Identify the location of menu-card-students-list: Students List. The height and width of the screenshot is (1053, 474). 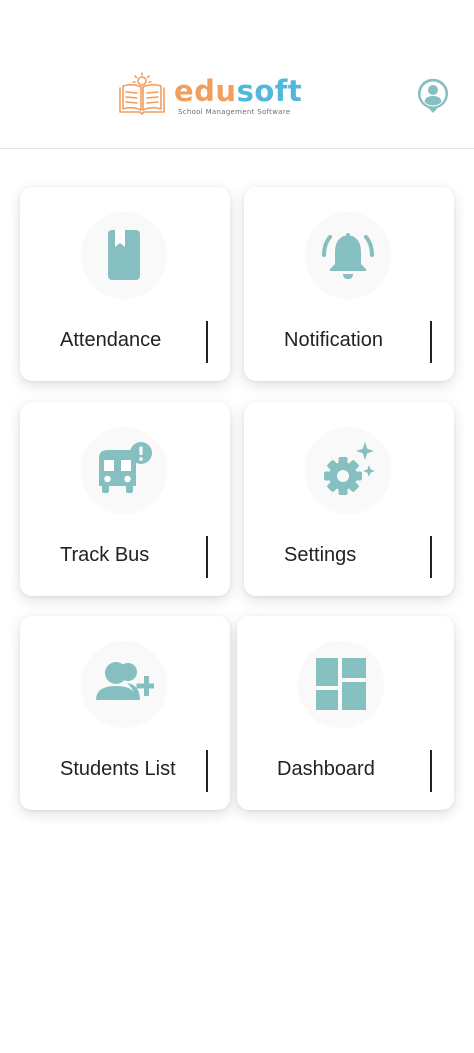
(125, 713).